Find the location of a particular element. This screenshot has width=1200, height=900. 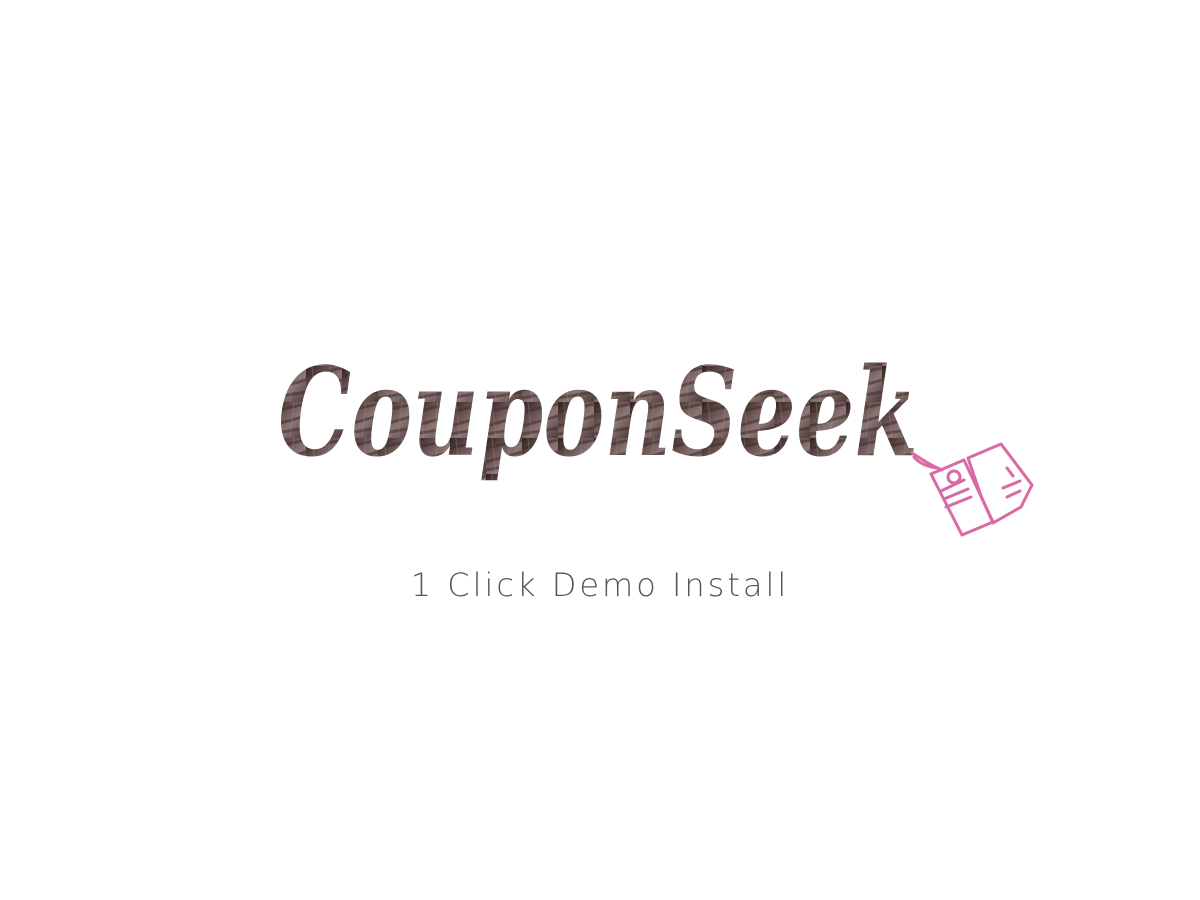

logo-wordmark: CouponSeek is located at coordinates (611, 412).